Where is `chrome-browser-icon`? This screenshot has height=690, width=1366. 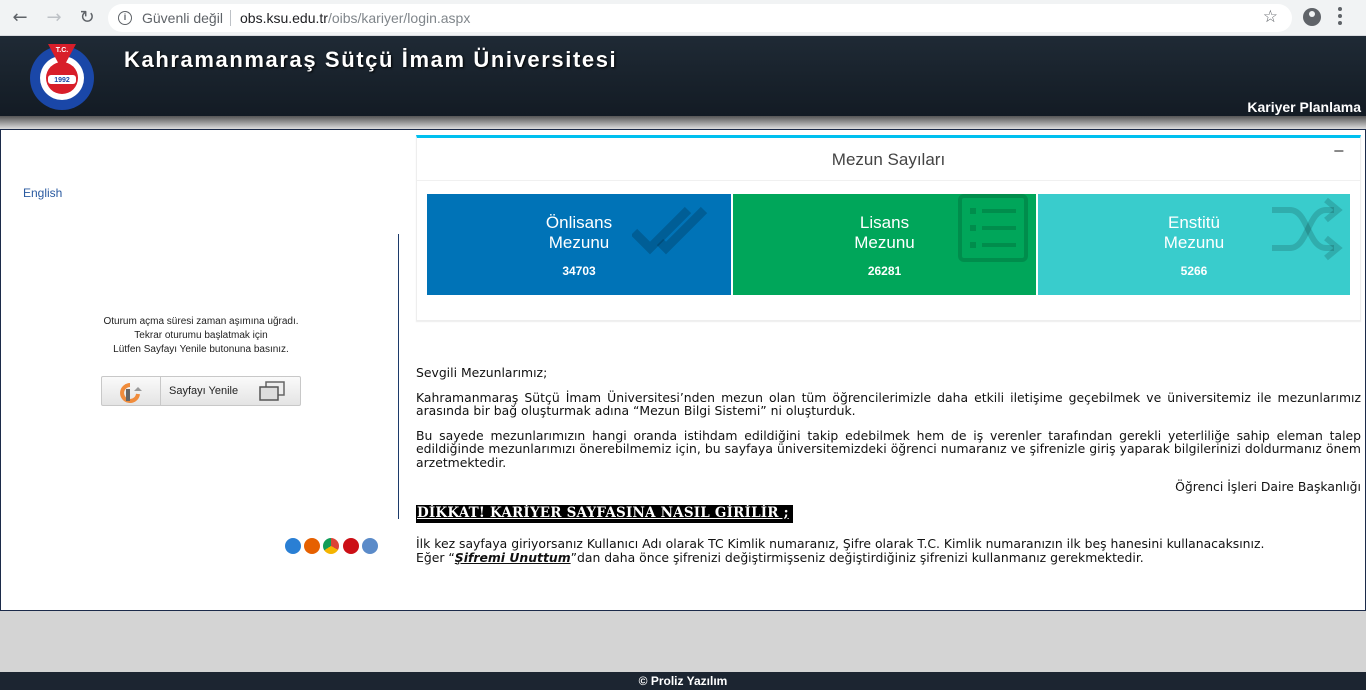 chrome-browser-icon is located at coordinates (331, 546).